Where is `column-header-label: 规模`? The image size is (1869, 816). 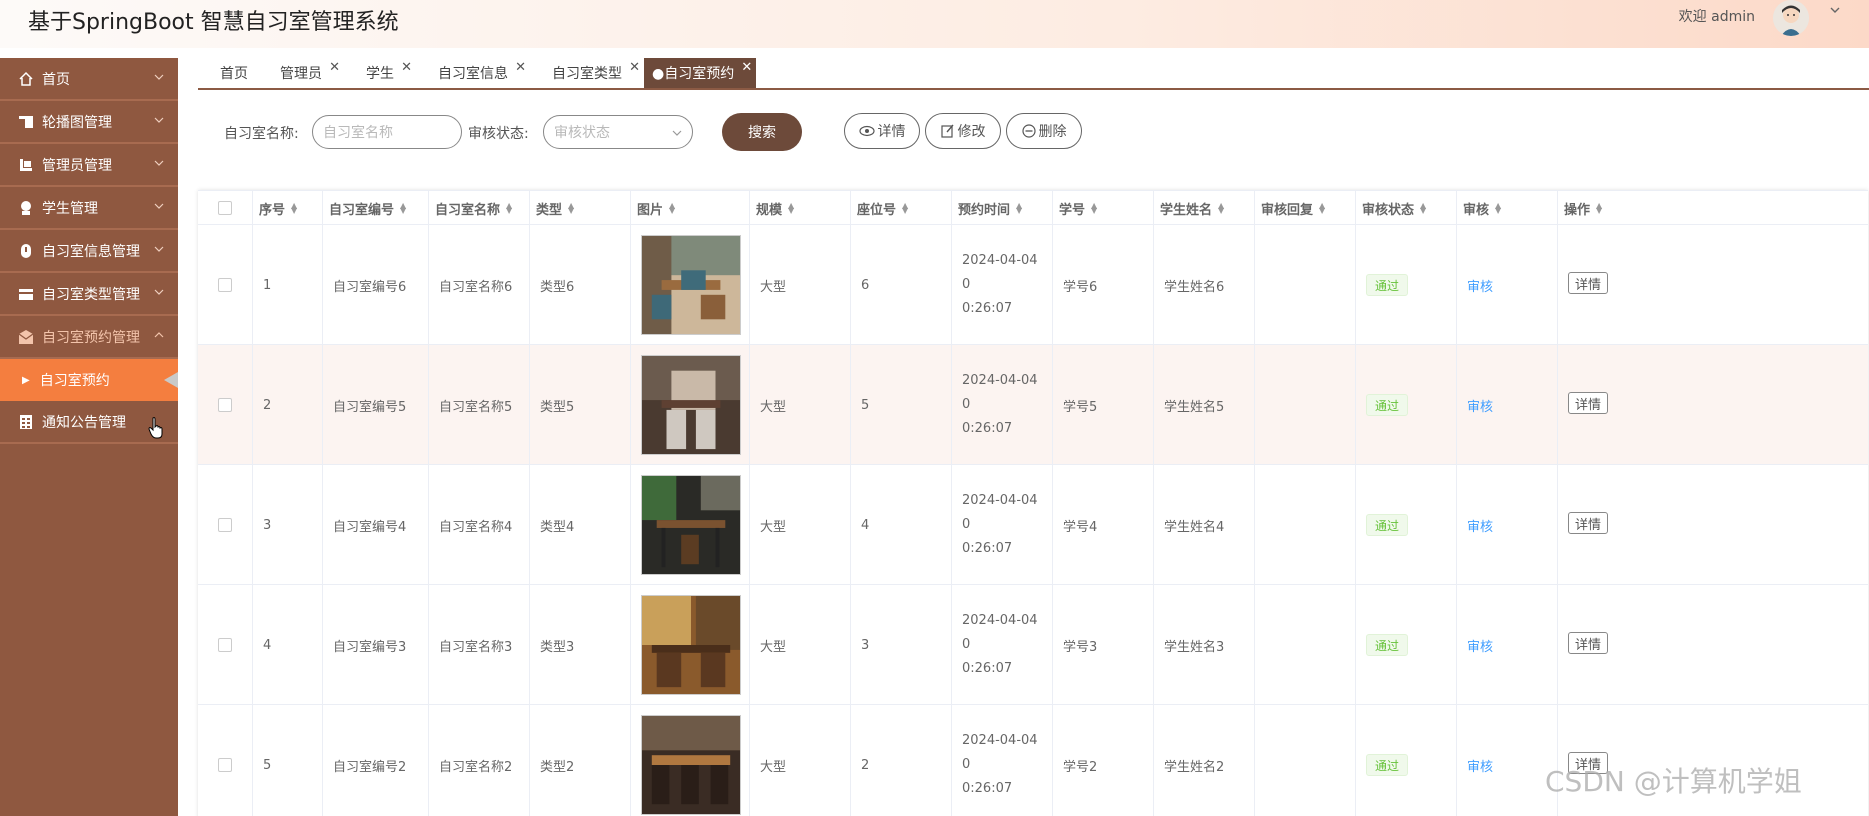 column-header-label: 规模 is located at coordinates (769, 210).